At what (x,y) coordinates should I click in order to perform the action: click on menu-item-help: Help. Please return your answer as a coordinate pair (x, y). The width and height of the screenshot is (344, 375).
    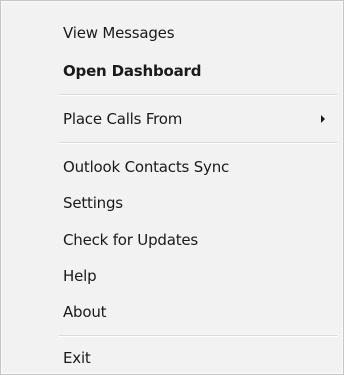
    Looking at the image, I should click on (172, 276).